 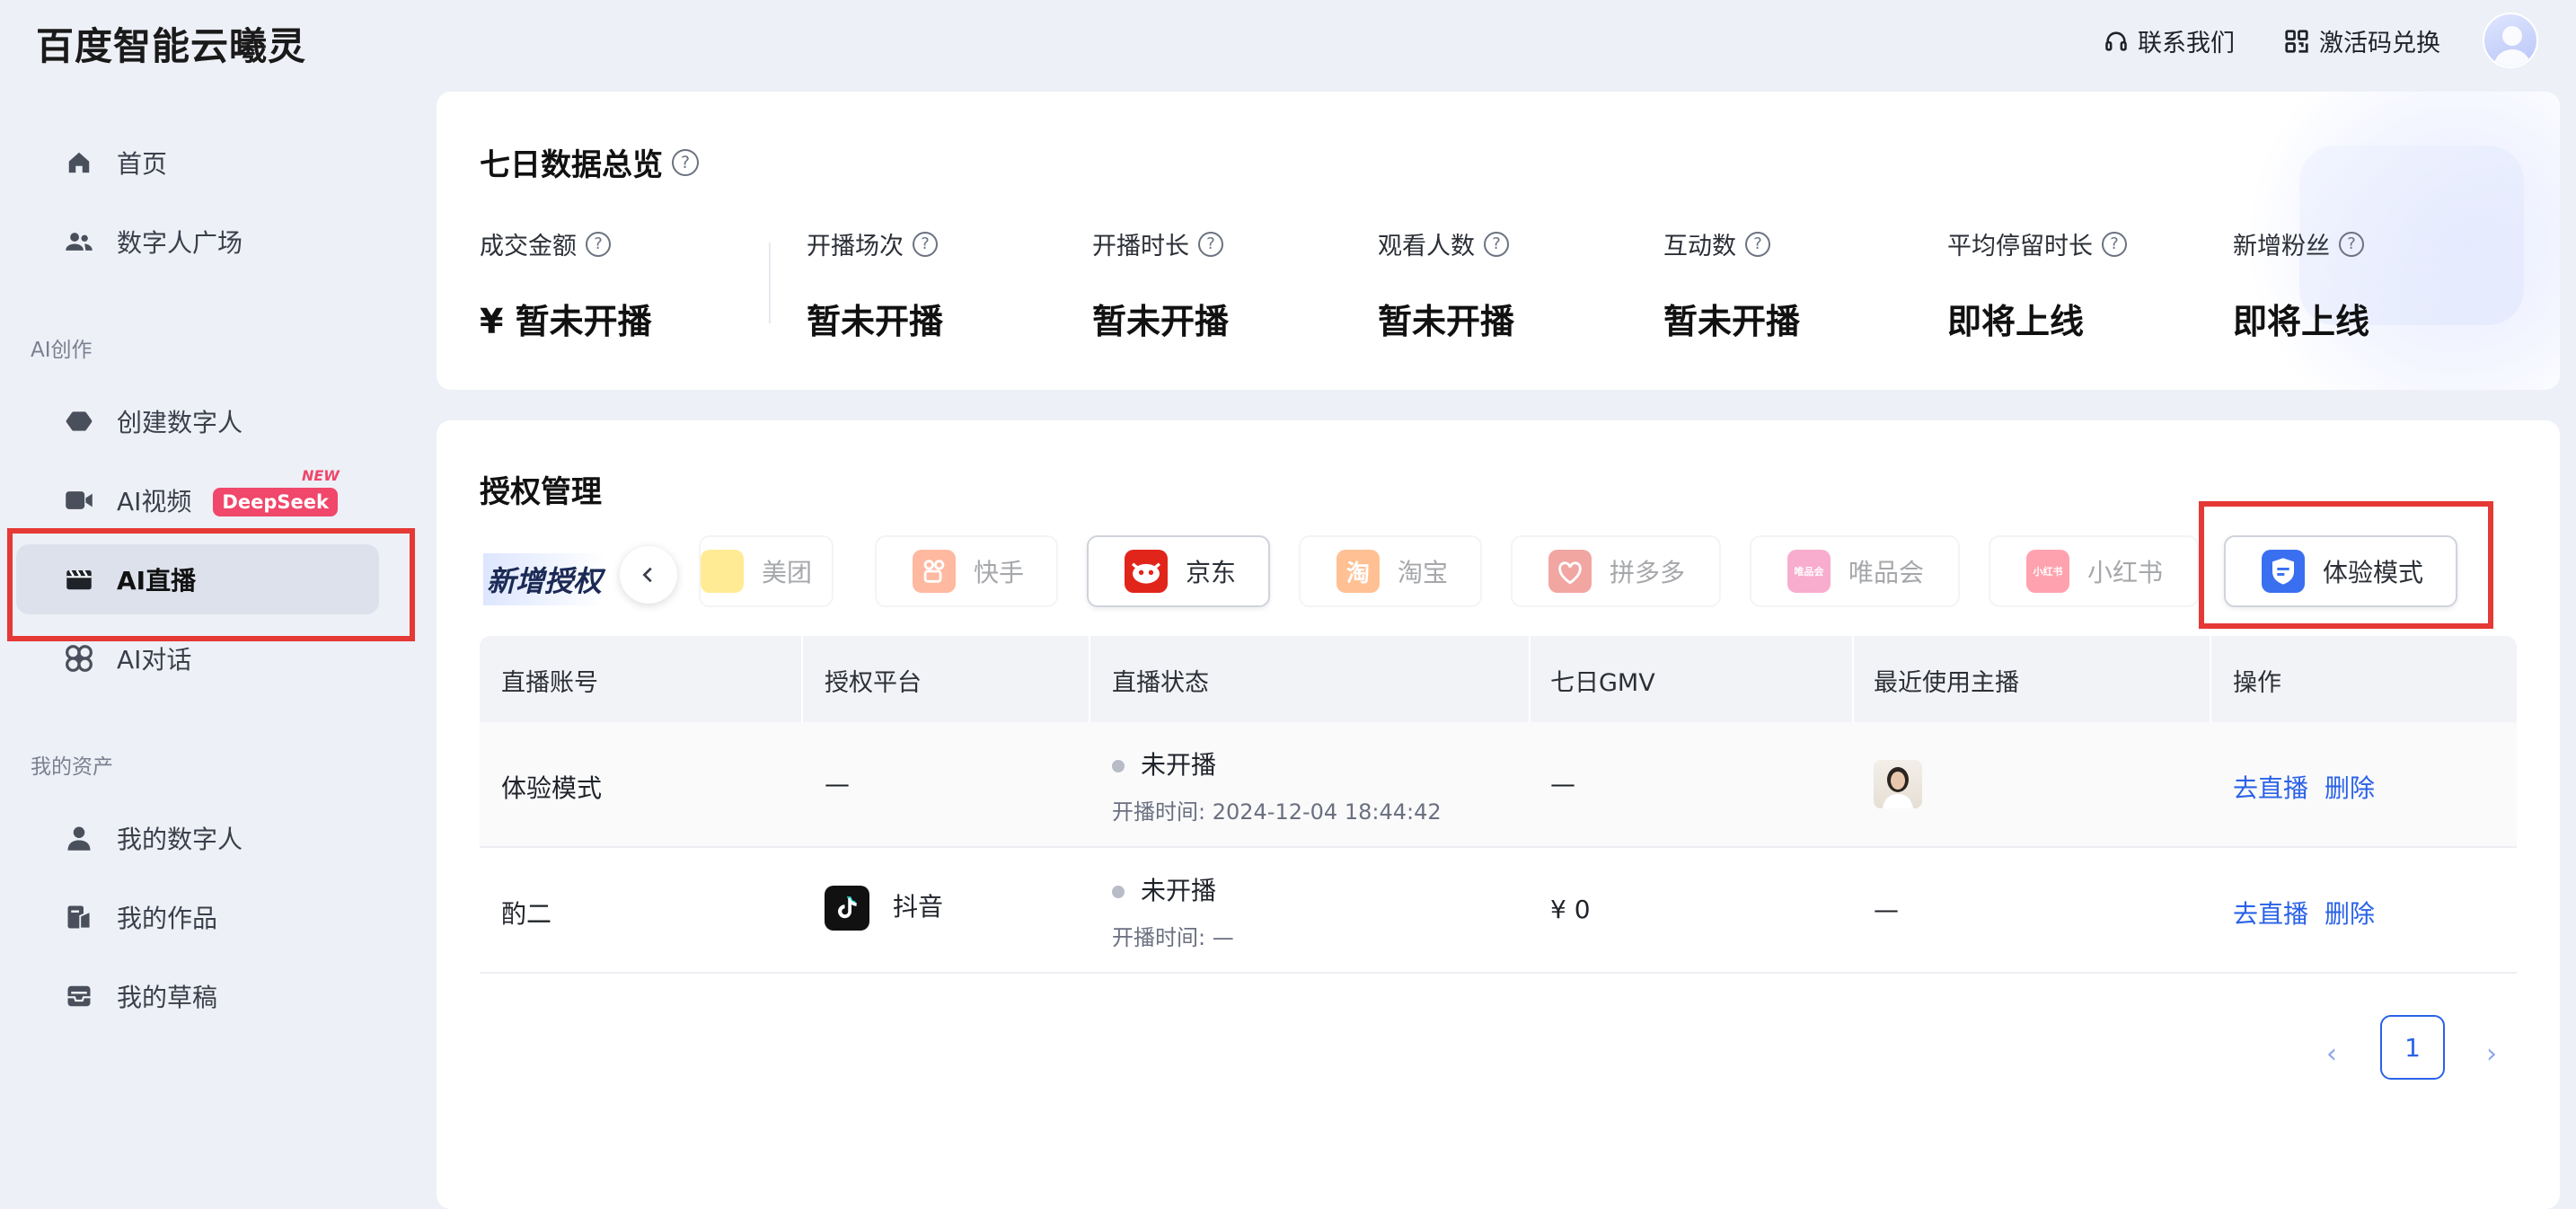 I want to click on platform-xiaohongshu: 小红书 小红书, so click(x=2094, y=571).